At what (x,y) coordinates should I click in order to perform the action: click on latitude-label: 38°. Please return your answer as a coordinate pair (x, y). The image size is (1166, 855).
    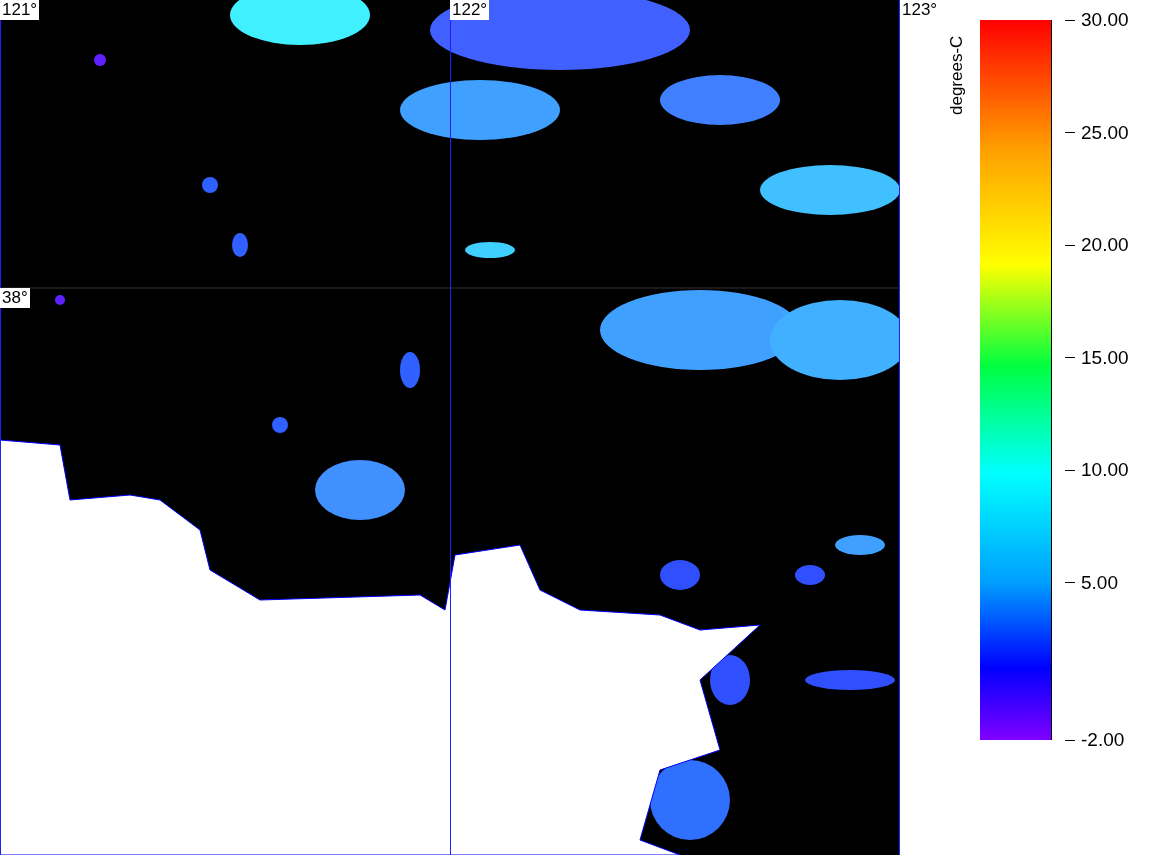
    Looking at the image, I should click on (15, 298).